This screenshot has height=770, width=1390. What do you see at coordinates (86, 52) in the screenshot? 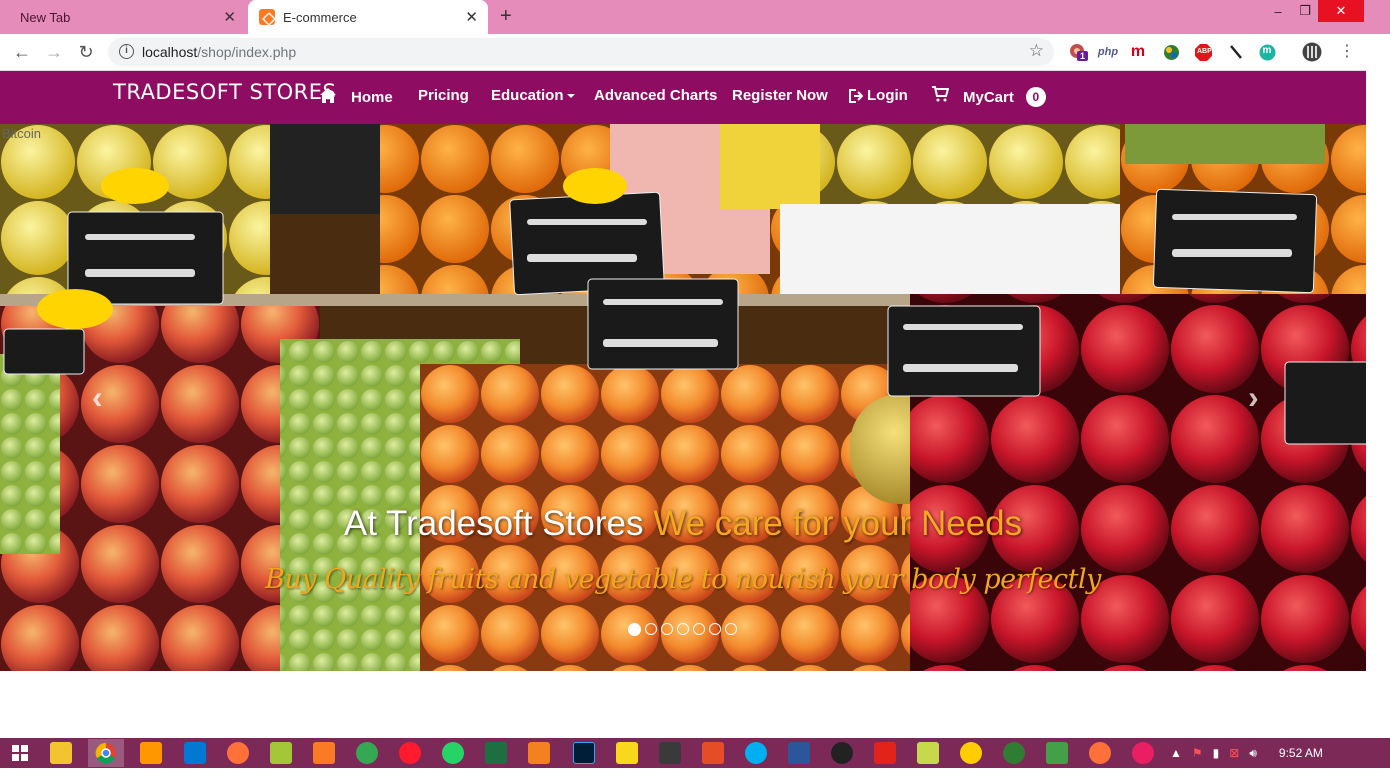
I see `reload-icon: ↻` at bounding box center [86, 52].